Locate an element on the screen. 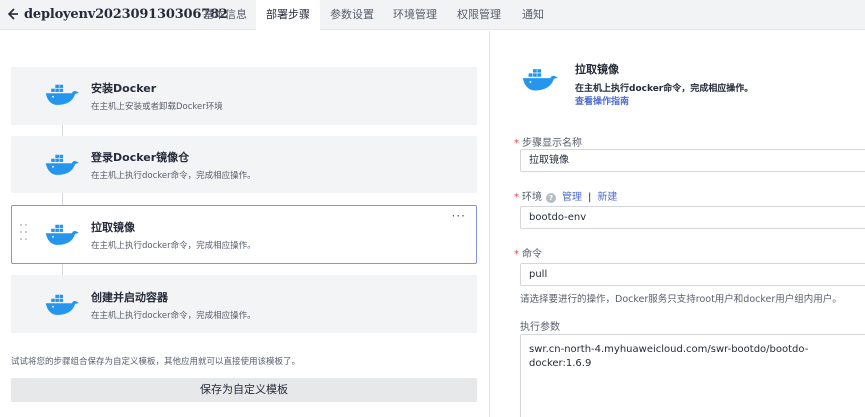  step-name: 创建并启动容器 is located at coordinates (129, 297).